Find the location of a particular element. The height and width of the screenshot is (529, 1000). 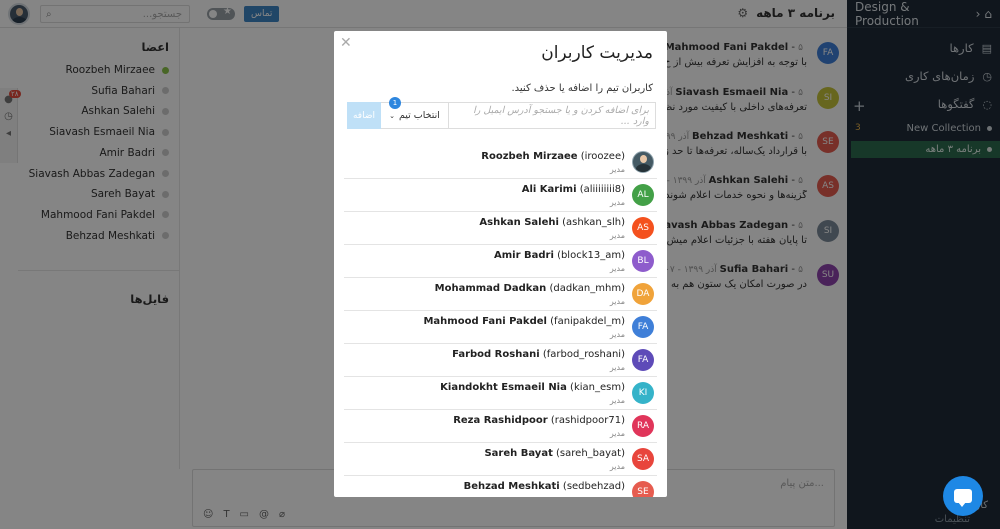

user-display-name: Ashkan Salehi is located at coordinates (519, 222).